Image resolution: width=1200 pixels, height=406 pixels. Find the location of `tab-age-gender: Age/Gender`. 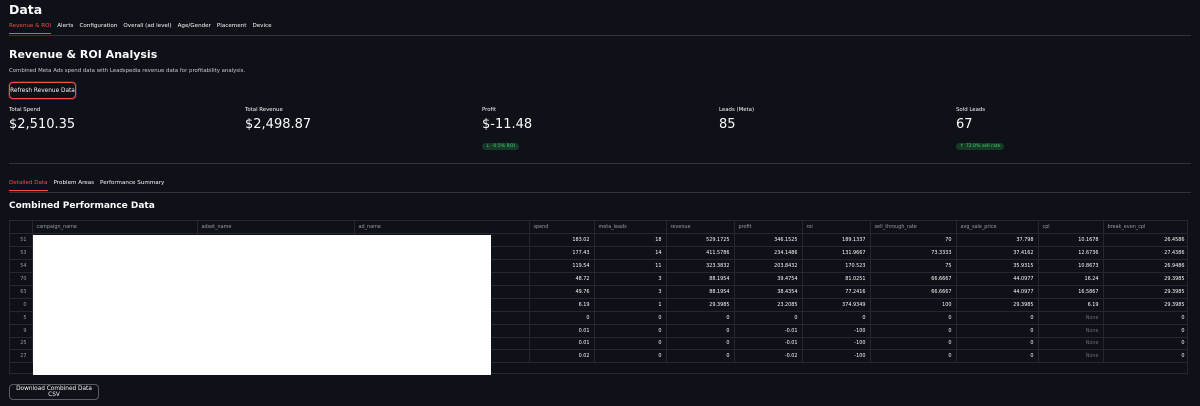

tab-age-gender: Age/Gender is located at coordinates (194, 28).